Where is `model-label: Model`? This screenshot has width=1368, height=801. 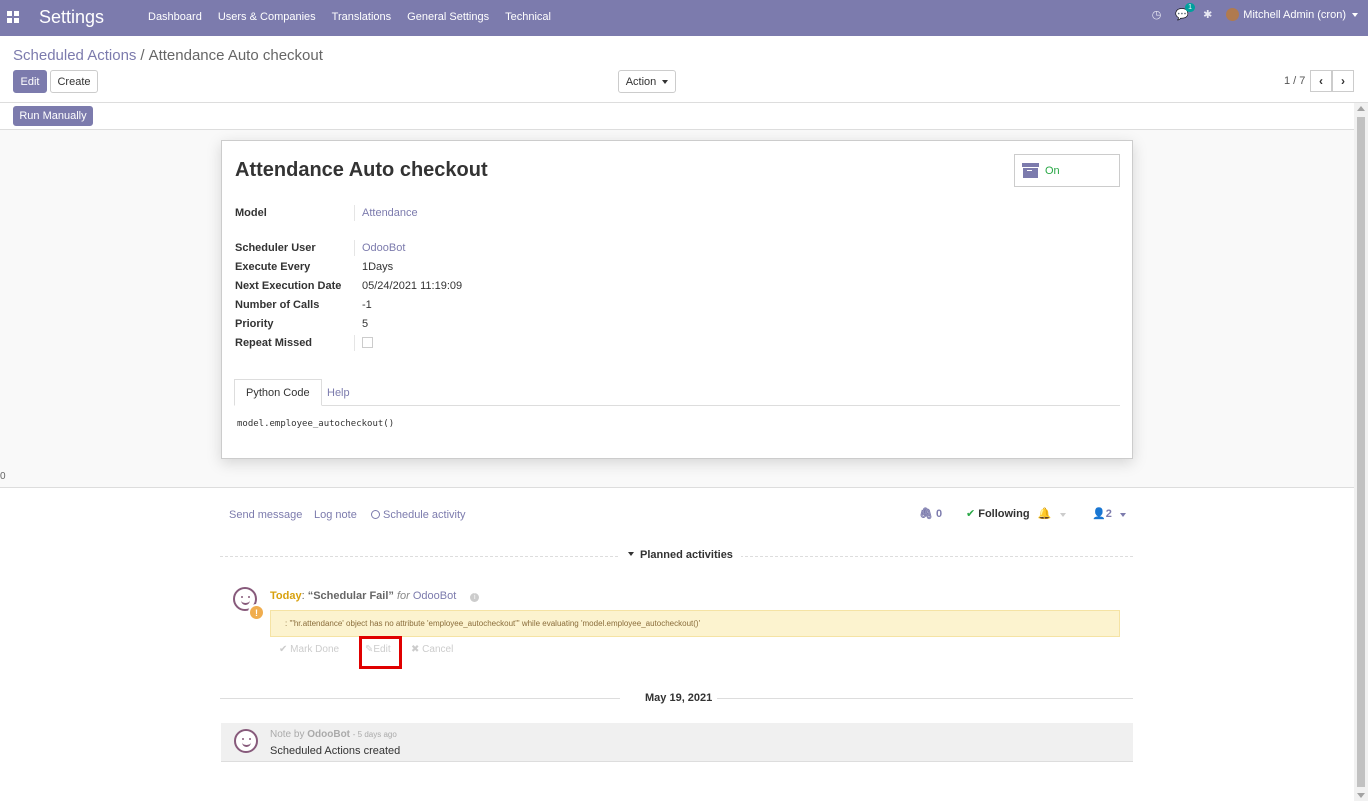 model-label: Model is located at coordinates (251, 213).